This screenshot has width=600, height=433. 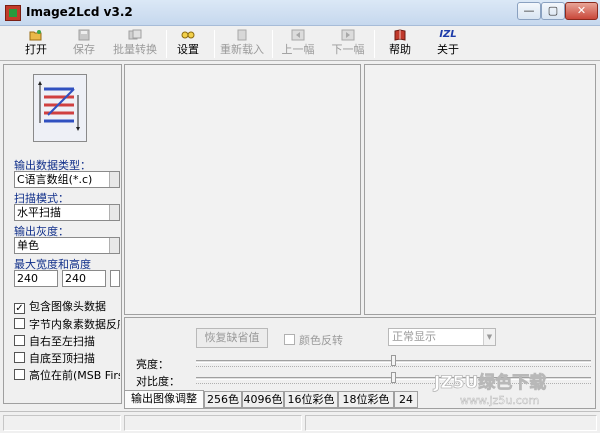 I want to click on close-button: ✕, so click(x=581, y=11).